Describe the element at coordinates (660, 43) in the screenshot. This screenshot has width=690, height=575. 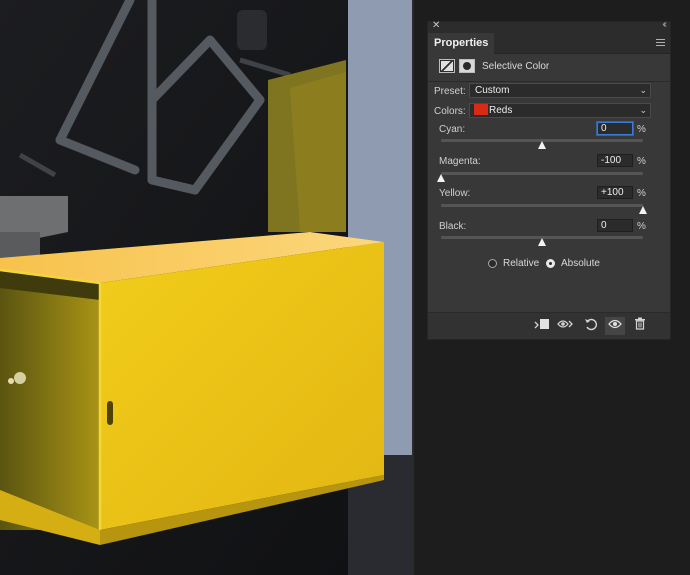
I see `panel-menu-icon` at that location.